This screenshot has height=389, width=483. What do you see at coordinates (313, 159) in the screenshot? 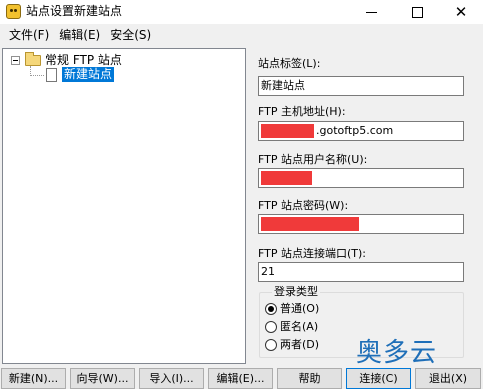
I see `username-label: FTP 站点用户名称(U):` at bounding box center [313, 159].